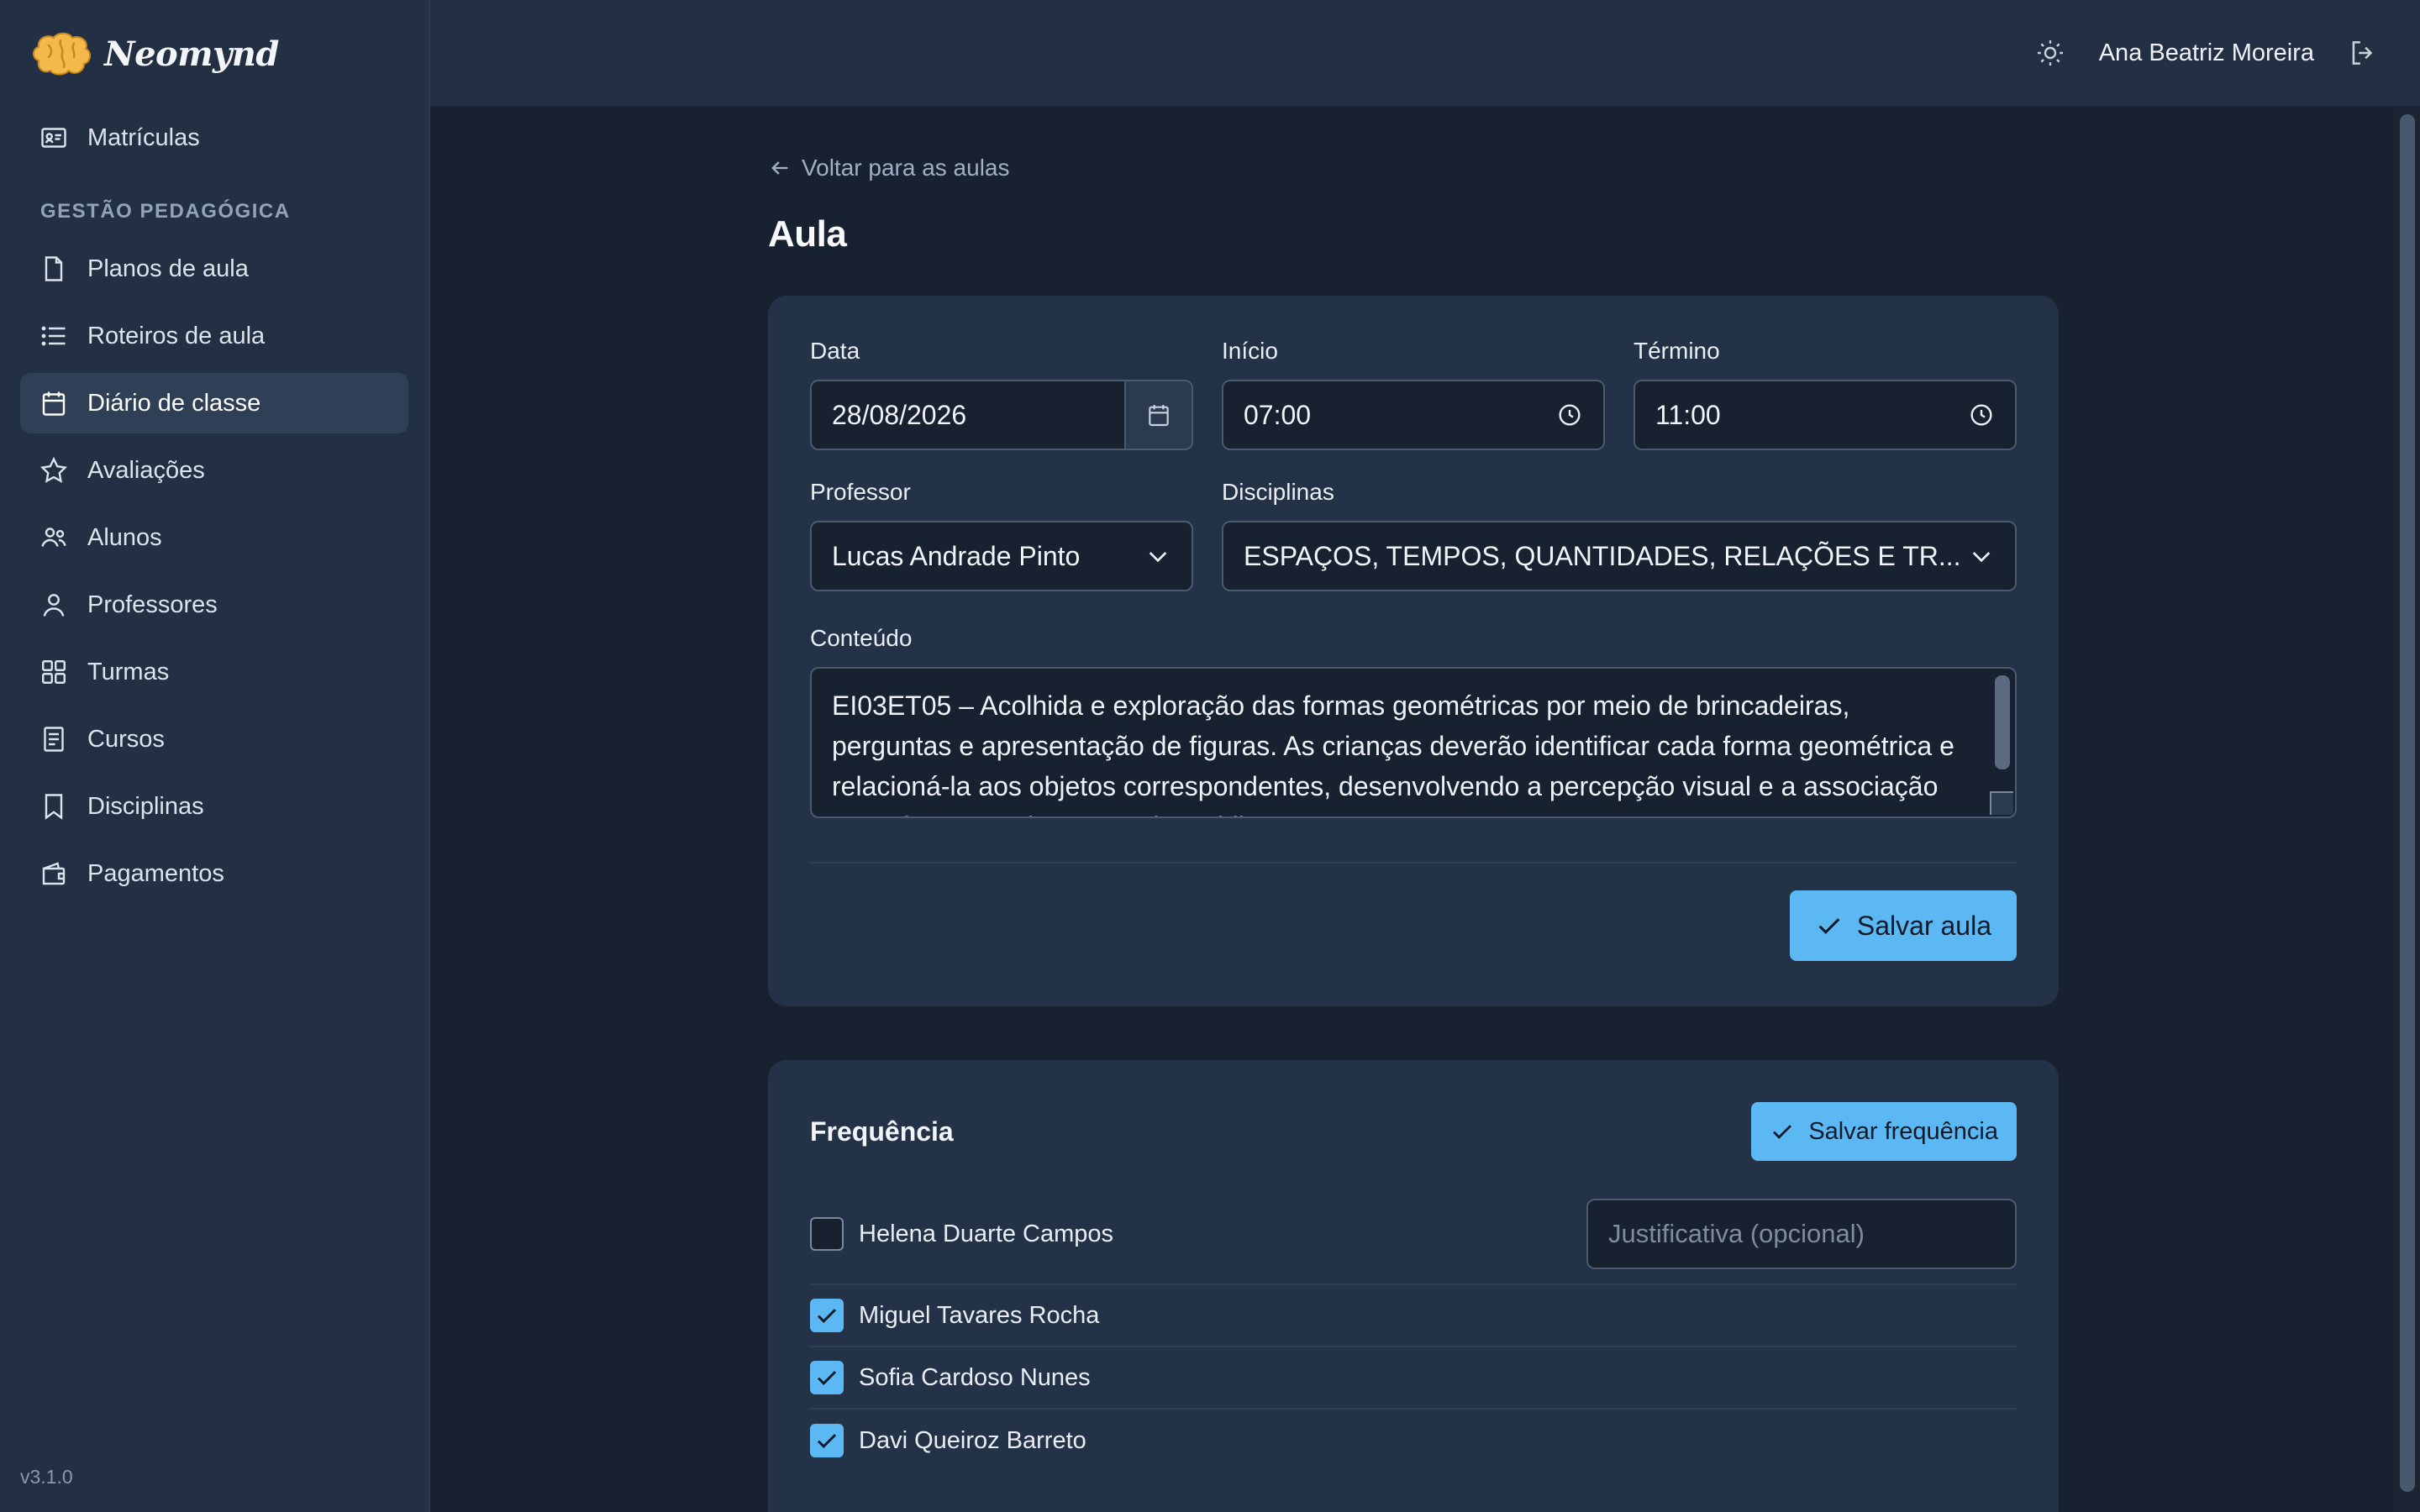 This screenshot has width=2420, height=1512. I want to click on nav-section-title: GESTÃO PEDAGÓGICA, so click(165, 211).